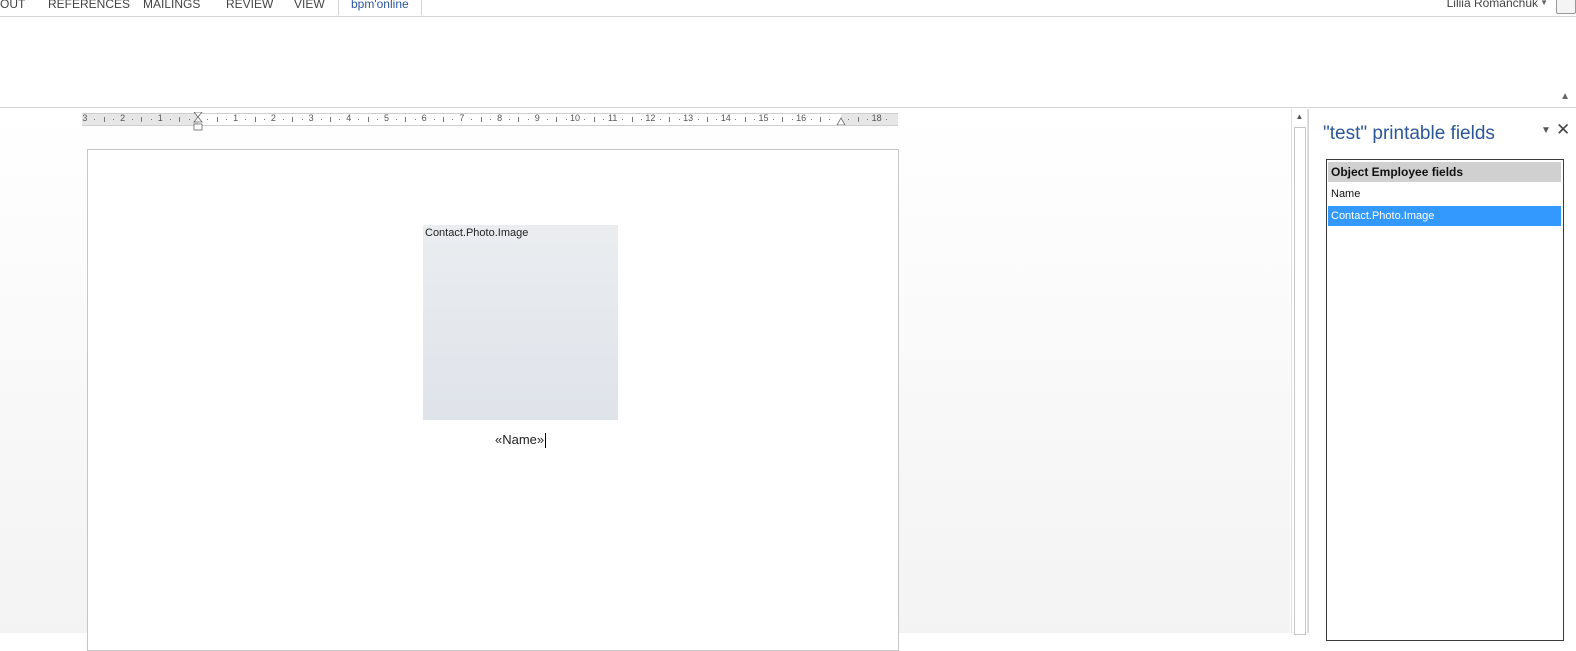  Describe the element at coordinates (171, 5) in the screenshot. I see `tab-mailings: MAILINGS` at that location.